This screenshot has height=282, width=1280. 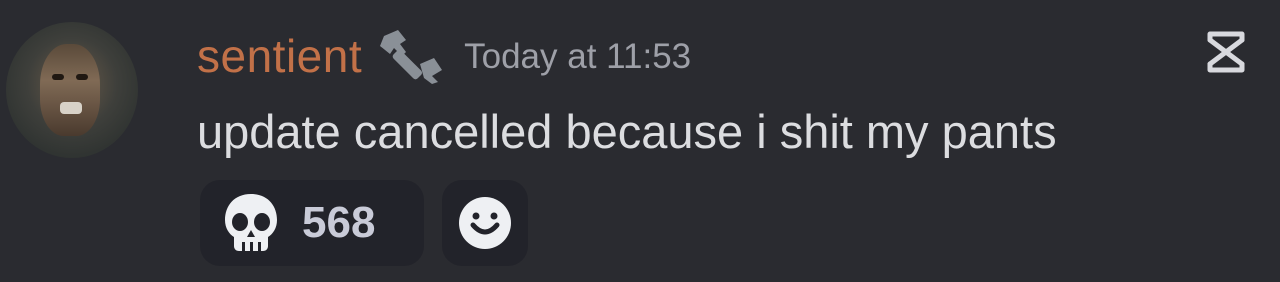 I want to click on wrench-icon, so click(x=411, y=57).